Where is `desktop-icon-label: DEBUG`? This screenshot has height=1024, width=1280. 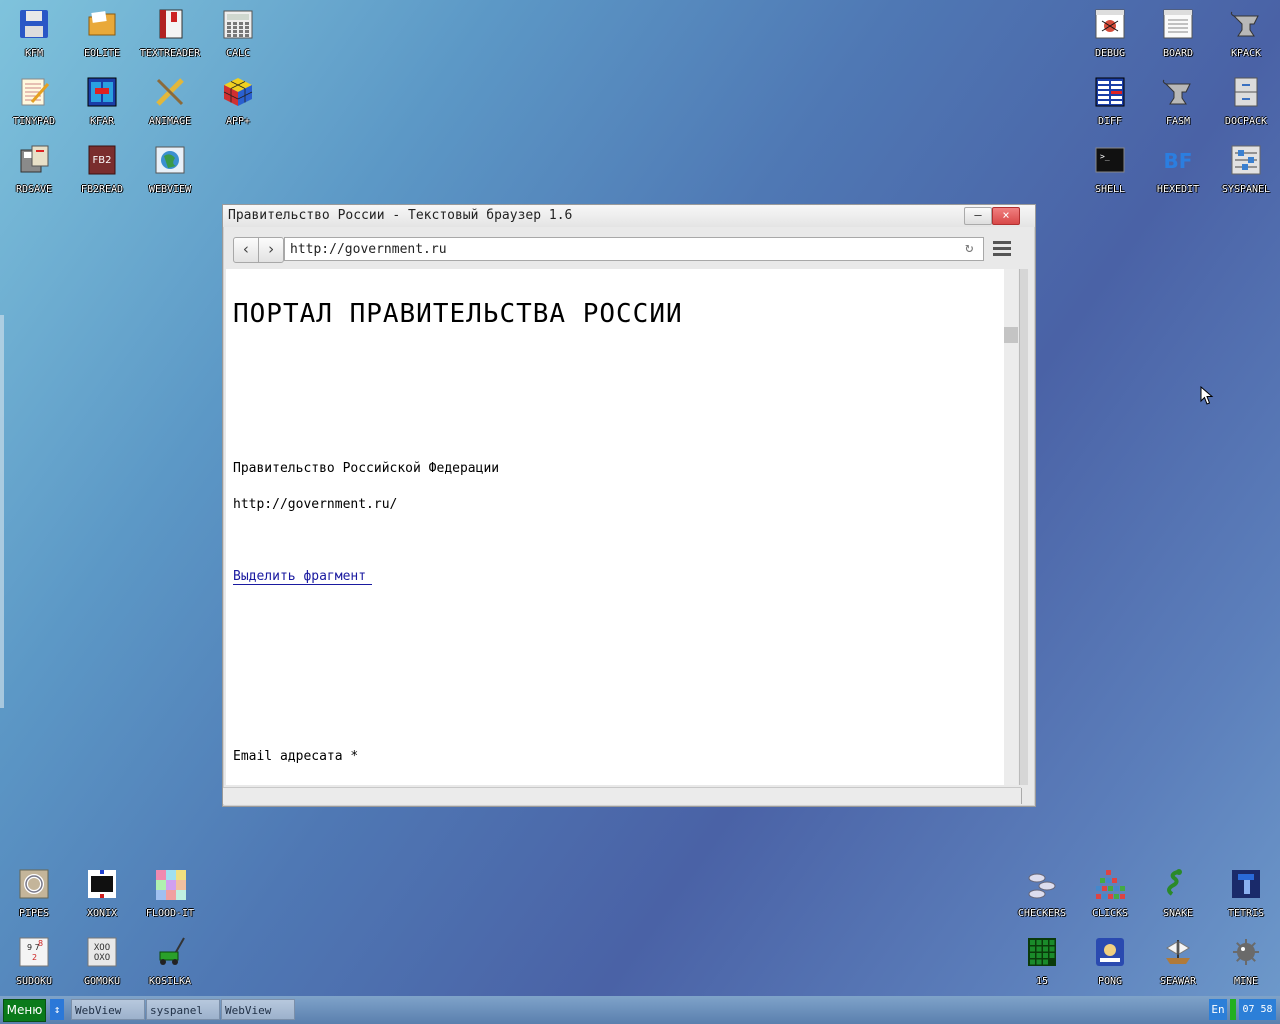
desktop-icon-label: DEBUG is located at coordinates (1110, 53).